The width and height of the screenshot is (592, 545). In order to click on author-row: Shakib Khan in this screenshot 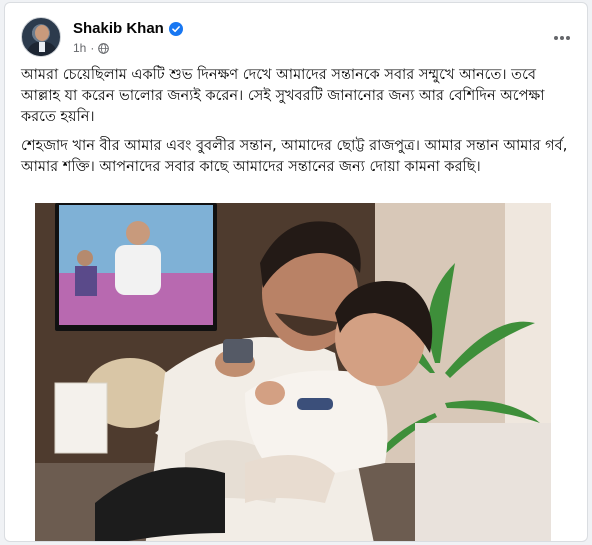, I will do `click(128, 28)`.